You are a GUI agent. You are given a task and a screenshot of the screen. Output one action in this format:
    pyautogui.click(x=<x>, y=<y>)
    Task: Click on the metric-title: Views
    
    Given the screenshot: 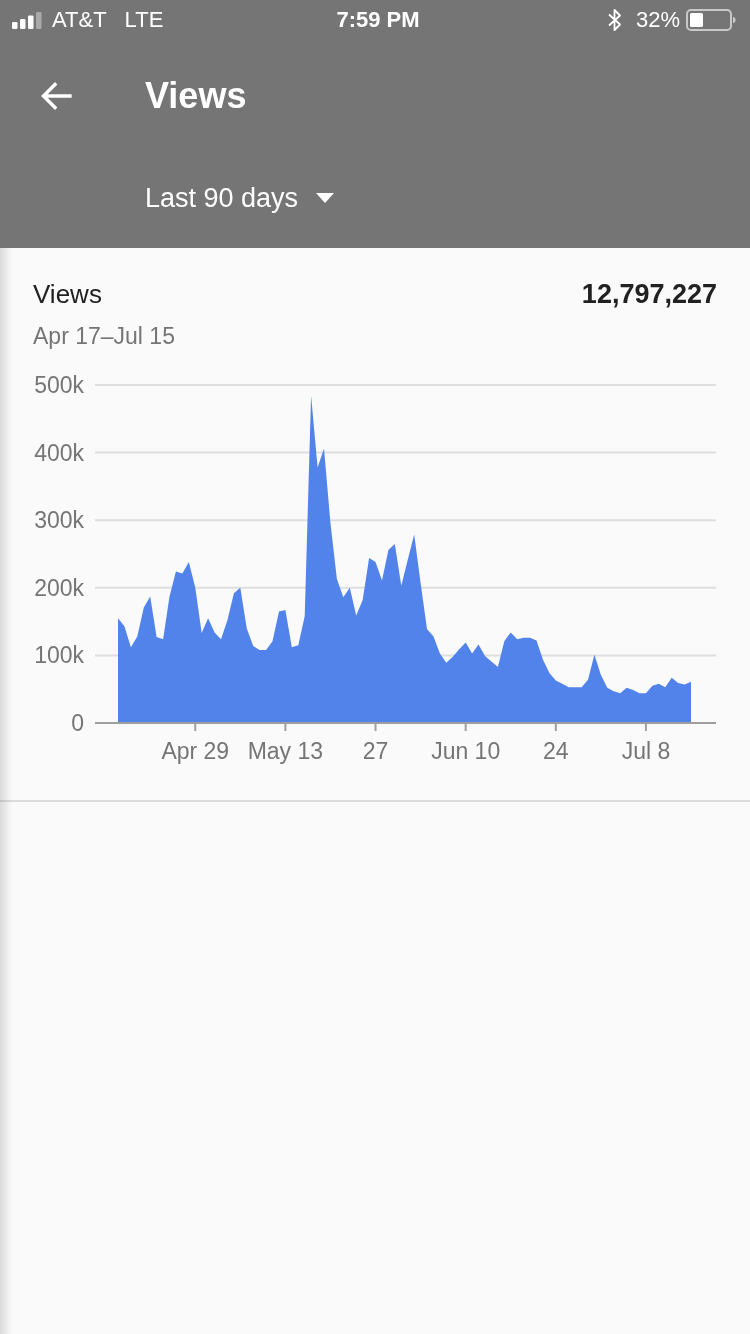 What is the action you would take?
    pyautogui.click(x=67, y=294)
    